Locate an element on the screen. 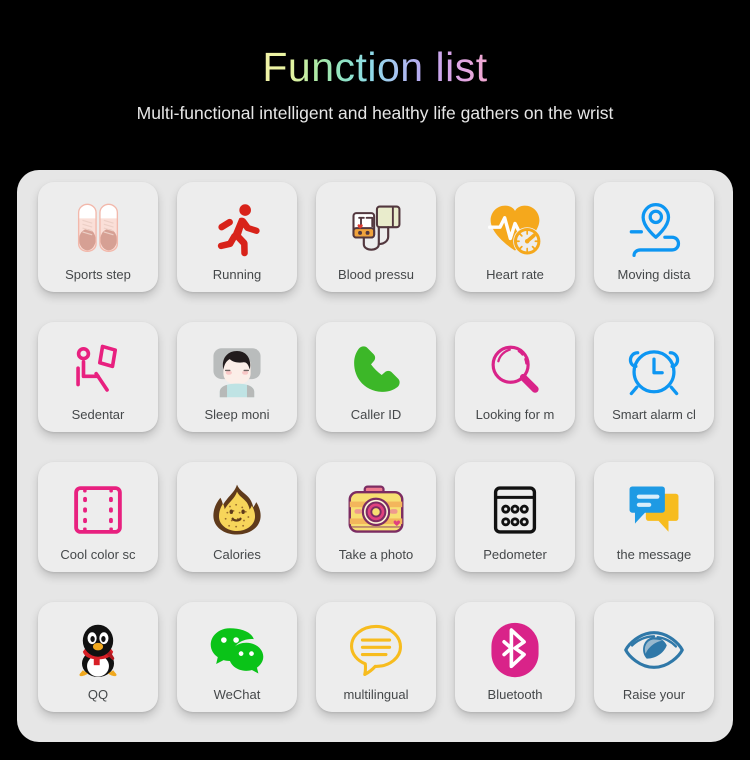 This screenshot has width=750, height=760. camera-icon is located at coordinates (376, 509).